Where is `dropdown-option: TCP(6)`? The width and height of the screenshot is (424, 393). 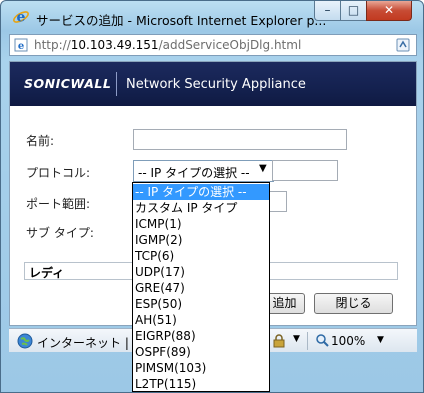 dropdown-option: TCP(6) is located at coordinates (201, 256).